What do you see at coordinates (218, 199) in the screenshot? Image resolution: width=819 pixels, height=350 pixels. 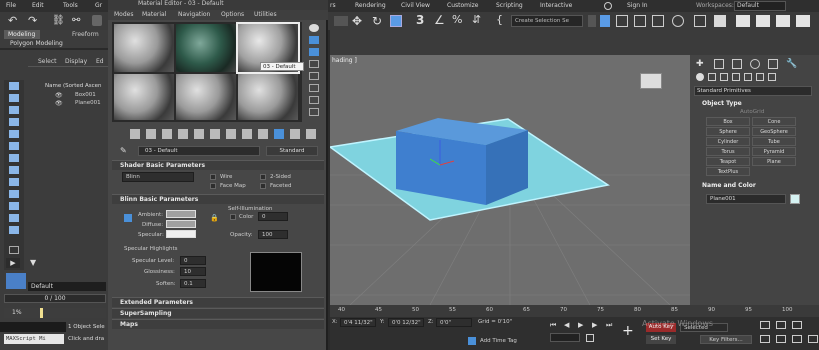 I see `blinn-rollout-header: Blinn Basic Parameters` at bounding box center [218, 199].